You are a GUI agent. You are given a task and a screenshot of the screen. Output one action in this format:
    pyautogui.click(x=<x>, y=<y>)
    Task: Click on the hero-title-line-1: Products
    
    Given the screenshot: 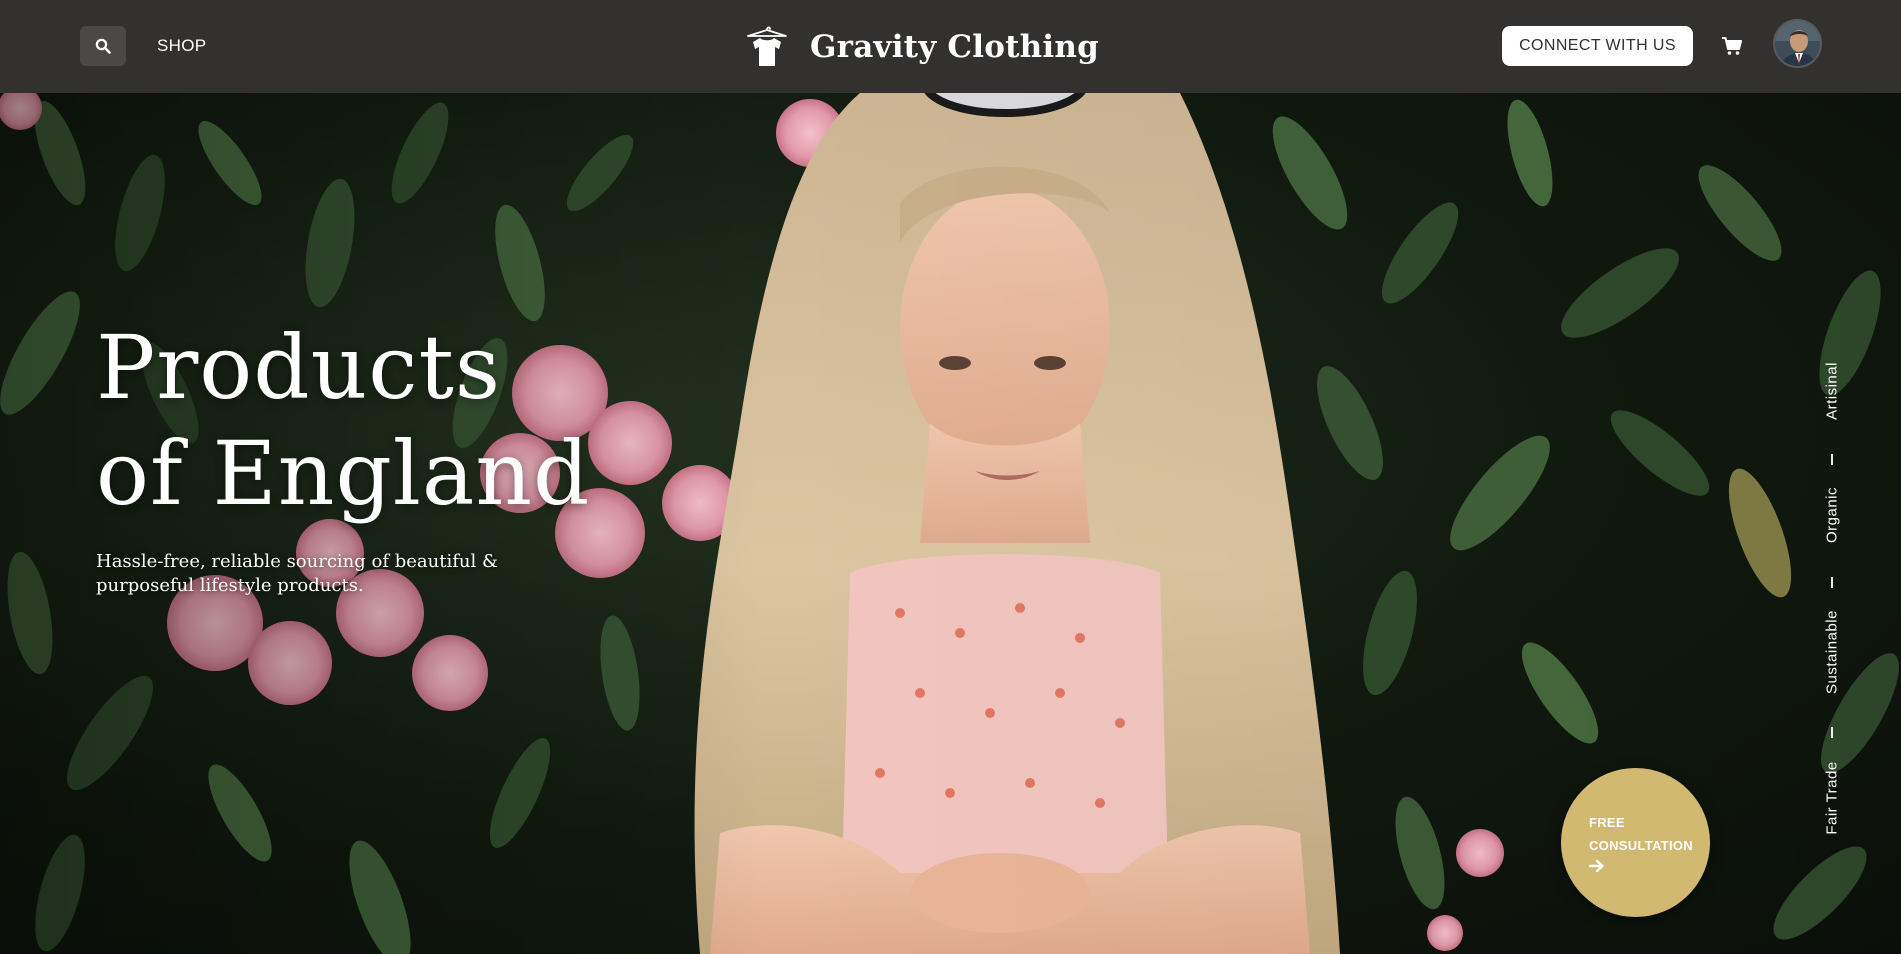 What is the action you would take?
    pyautogui.click(x=299, y=367)
    